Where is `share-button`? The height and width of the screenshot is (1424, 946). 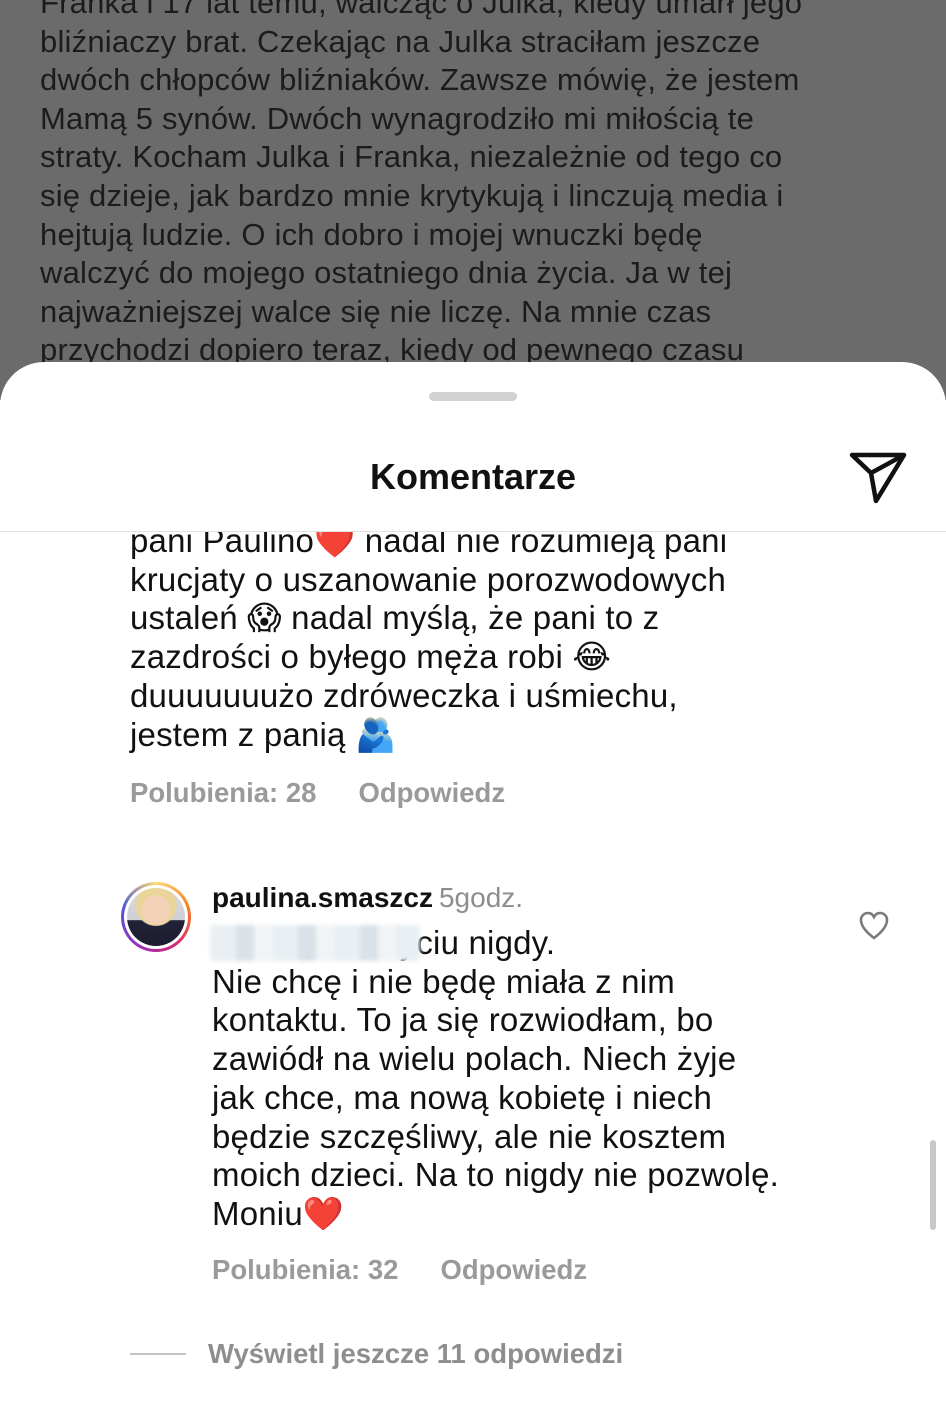
share-button is located at coordinates (878, 478).